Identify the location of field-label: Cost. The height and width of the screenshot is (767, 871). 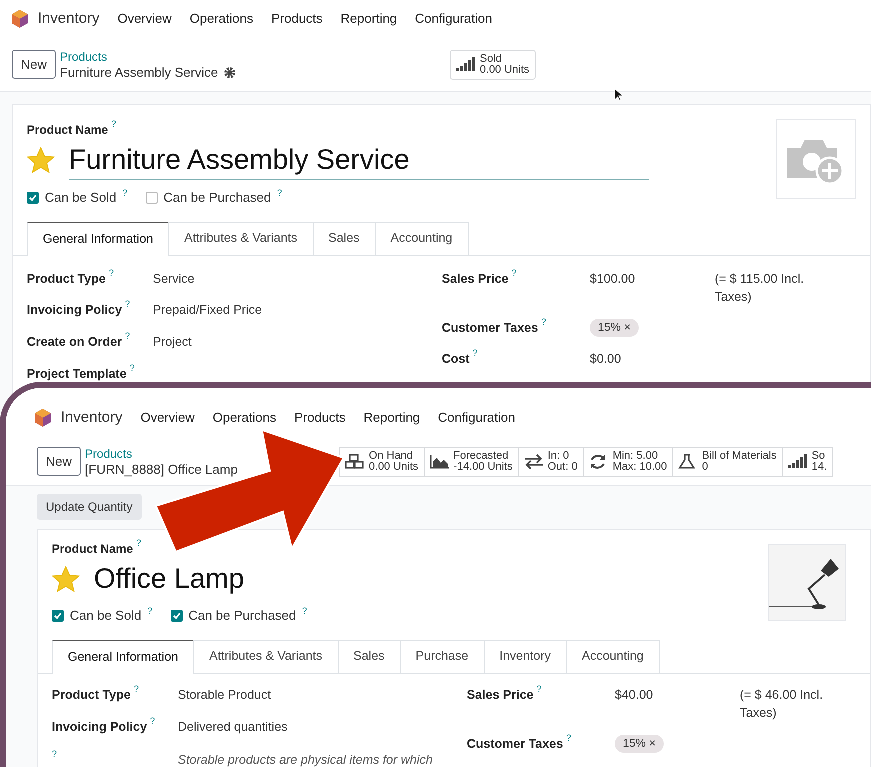
(456, 359).